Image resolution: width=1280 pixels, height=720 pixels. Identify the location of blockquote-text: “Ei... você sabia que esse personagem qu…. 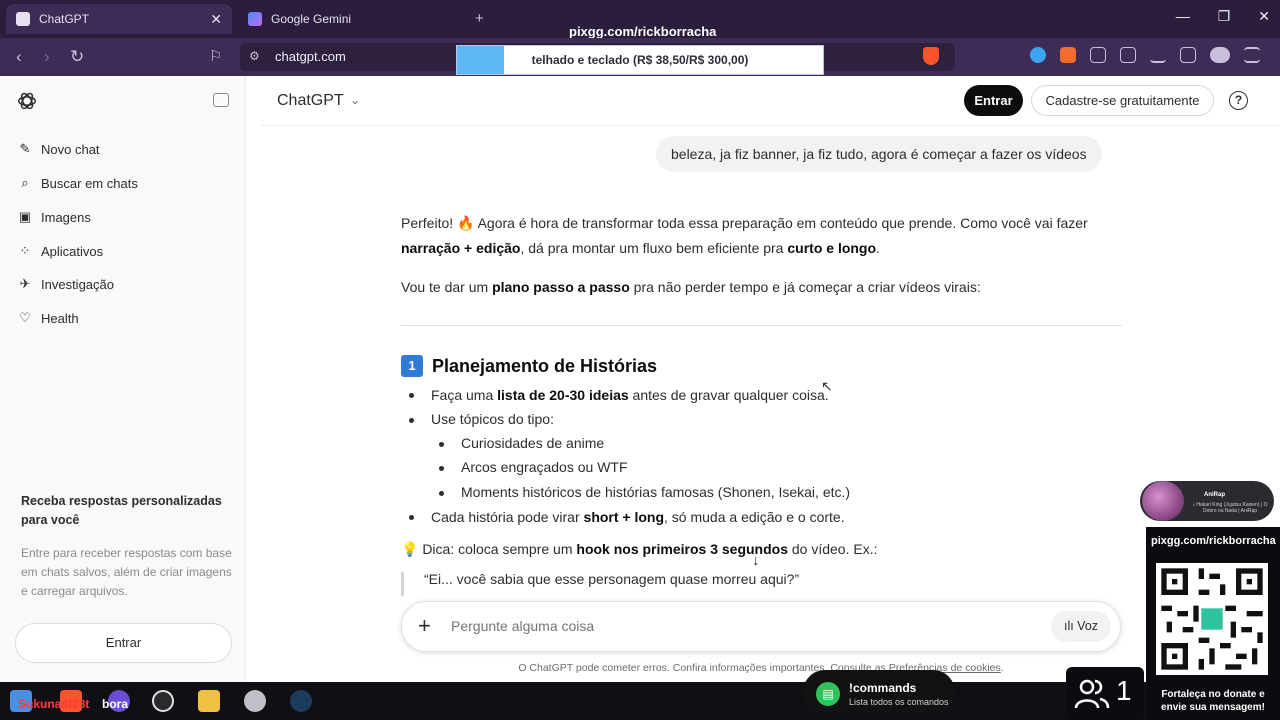
(612, 579).